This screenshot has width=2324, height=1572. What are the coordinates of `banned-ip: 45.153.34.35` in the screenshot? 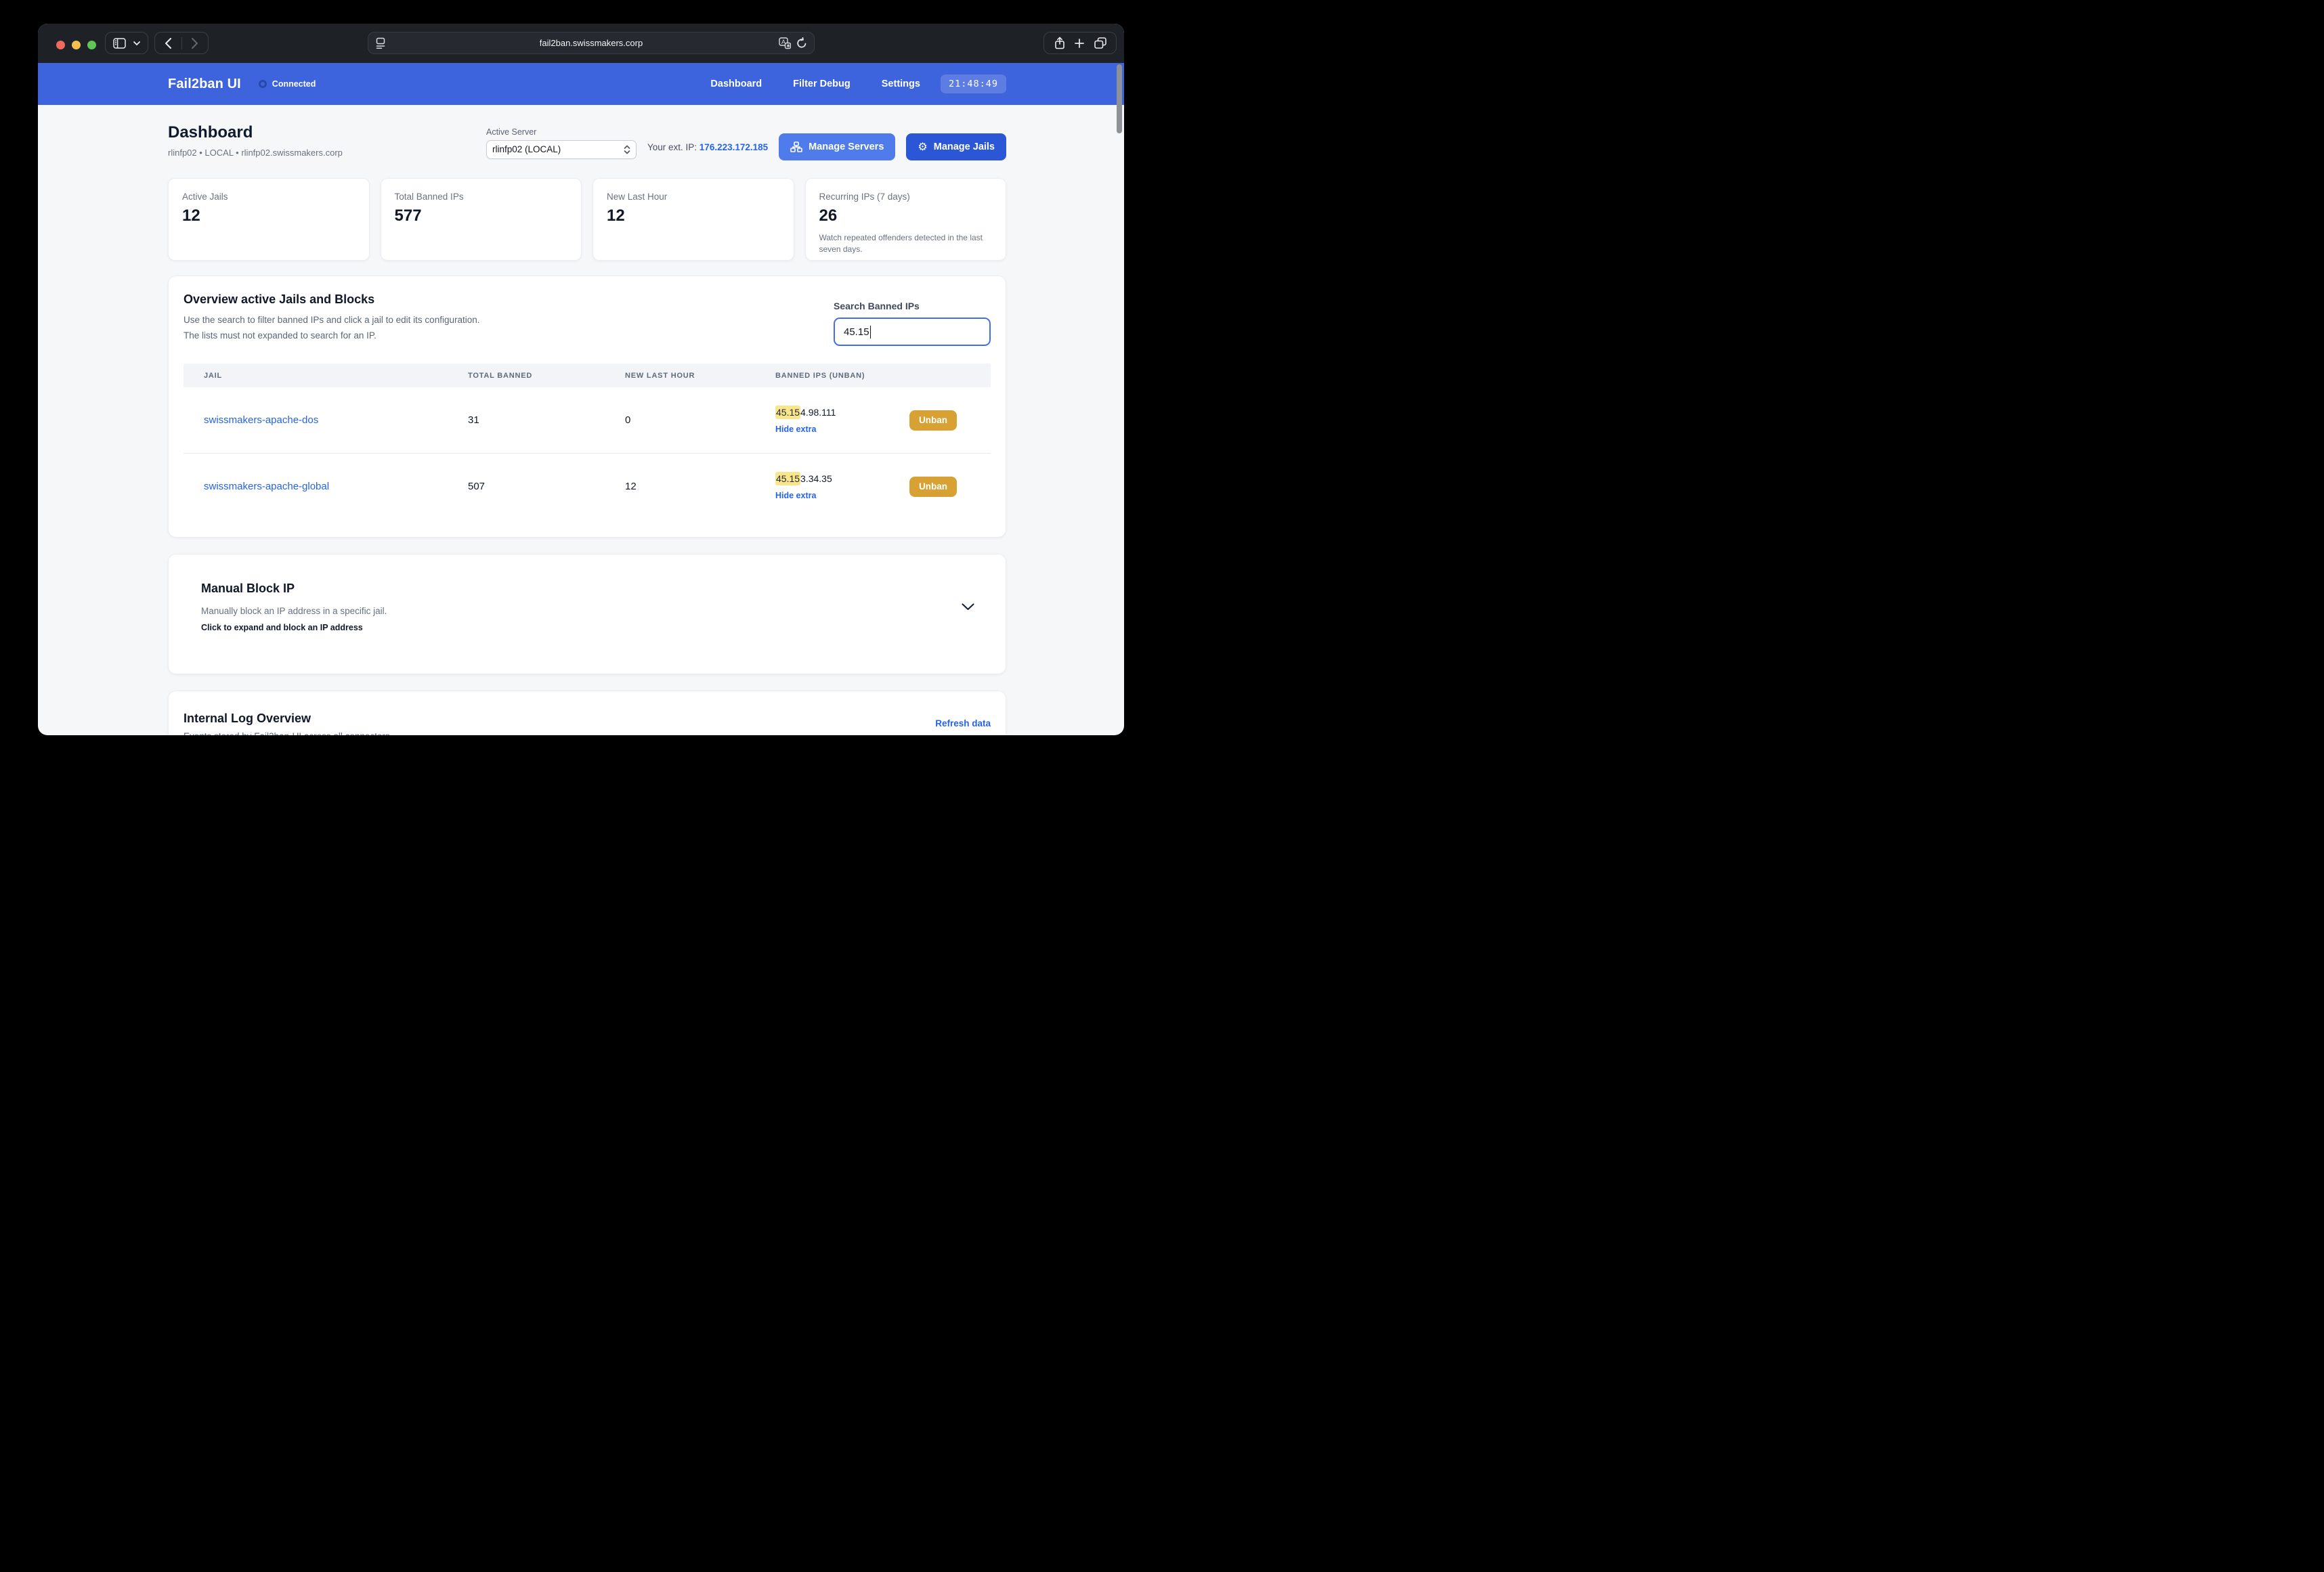 It's located at (803, 478).